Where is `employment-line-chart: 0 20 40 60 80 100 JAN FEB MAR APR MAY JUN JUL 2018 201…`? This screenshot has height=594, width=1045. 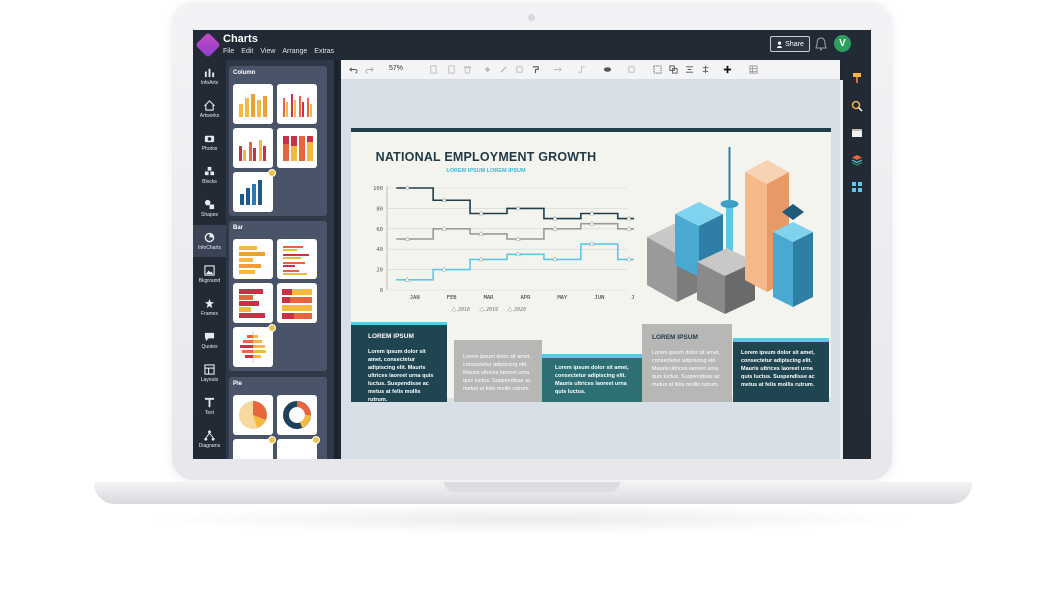 employment-line-chart: 0 20 40 60 80 100 JAN FEB MAR APR MAY JUN JUL 2018 201… is located at coordinates (496, 248).